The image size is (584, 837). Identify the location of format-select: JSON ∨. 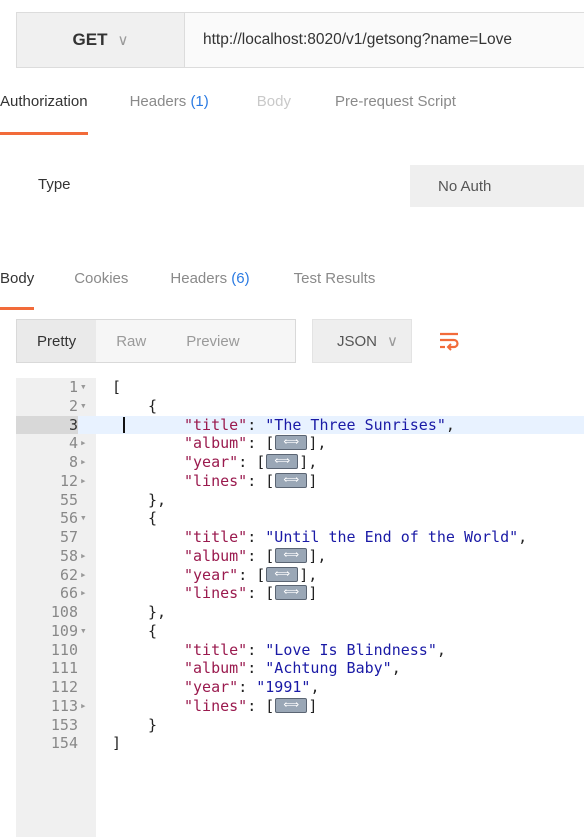
(362, 341).